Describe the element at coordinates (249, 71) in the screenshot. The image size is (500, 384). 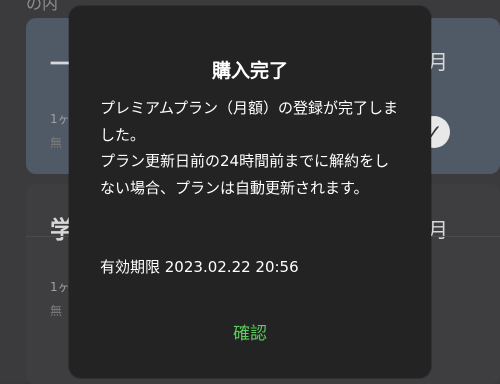
I see `dialog-title: 購入完了` at that location.